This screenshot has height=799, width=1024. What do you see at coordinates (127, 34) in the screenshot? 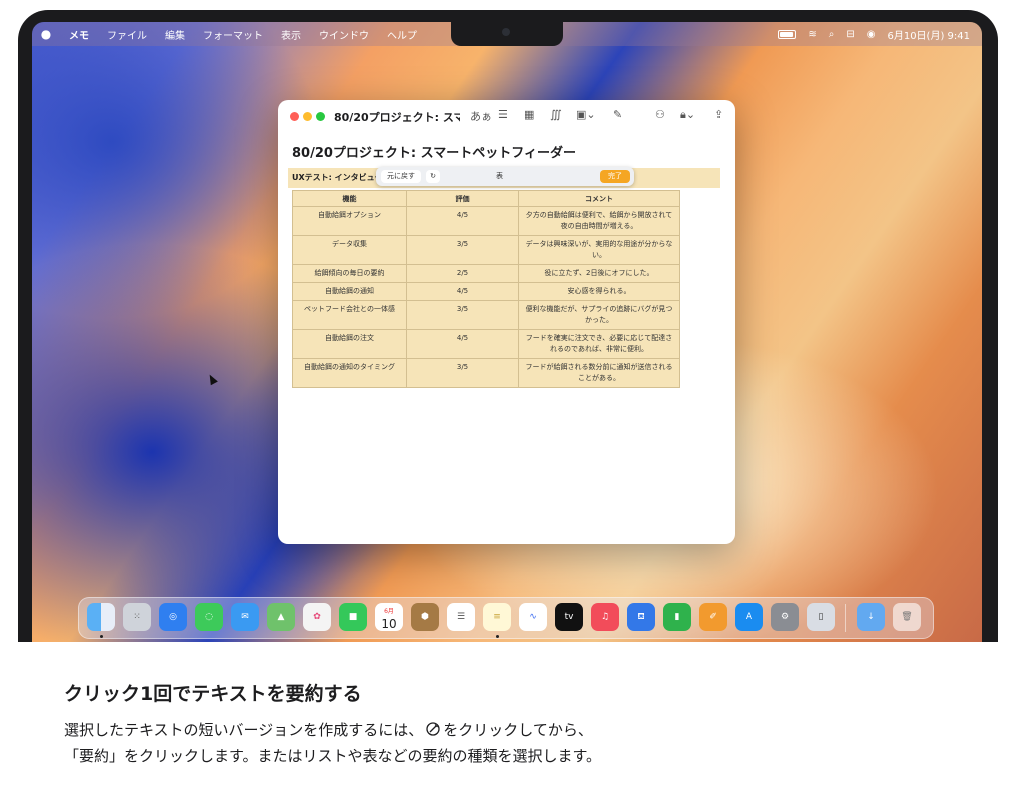
I see `menu-file: ファイル` at bounding box center [127, 34].